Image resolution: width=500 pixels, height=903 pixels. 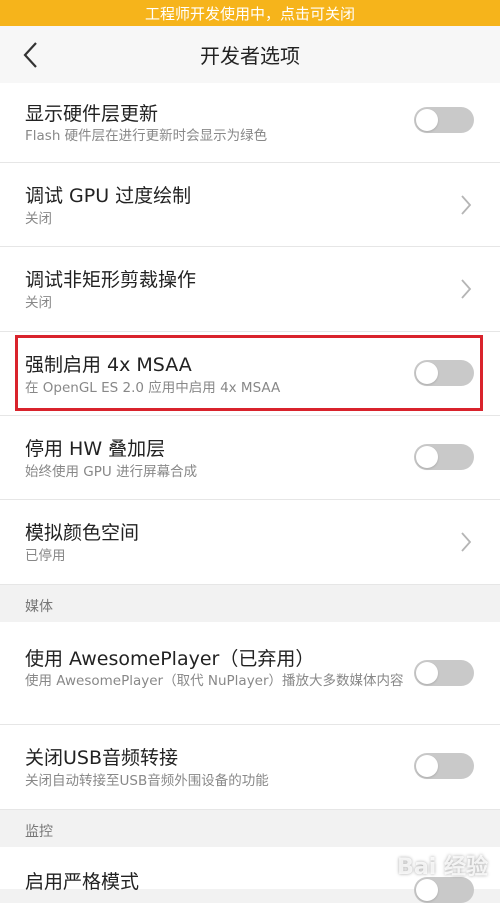 What do you see at coordinates (442, 867) in the screenshot?
I see `watermark-logo: Bai 经验` at bounding box center [442, 867].